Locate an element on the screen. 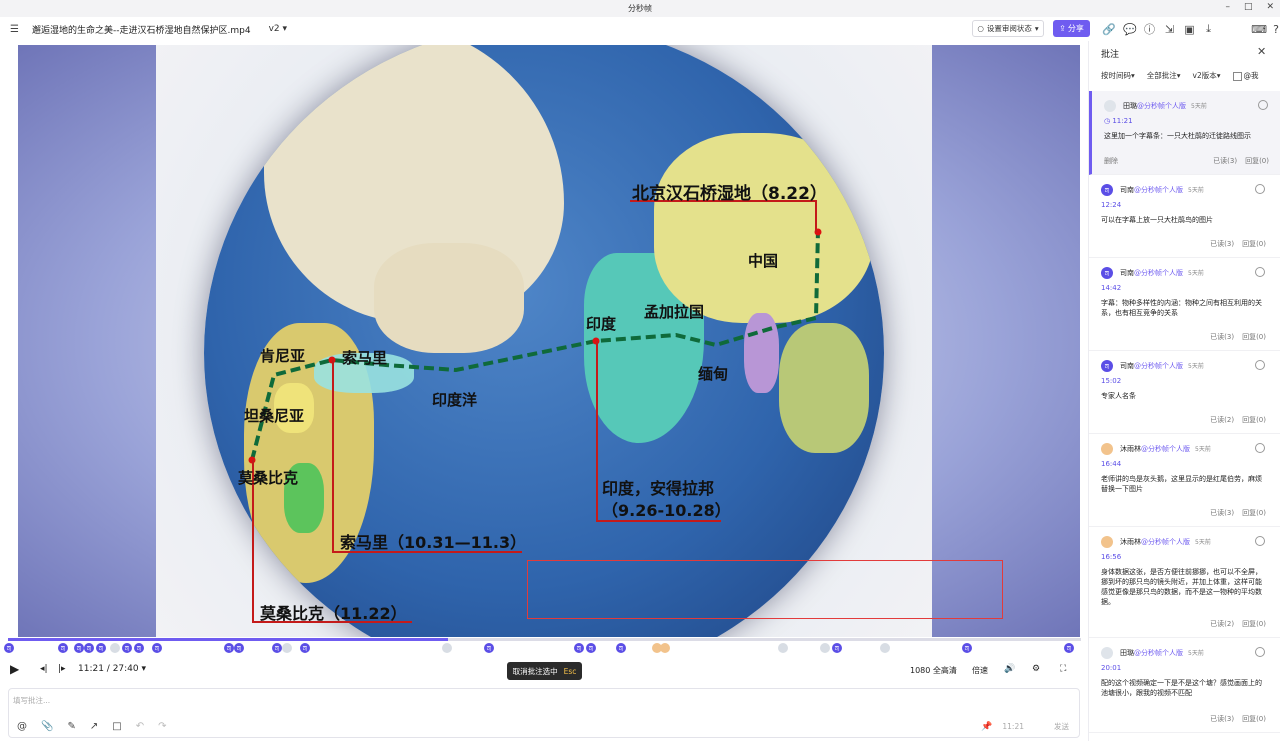 The width and height of the screenshot is (1280, 741). comment-timecode: 15:02 is located at coordinates (1111, 381).